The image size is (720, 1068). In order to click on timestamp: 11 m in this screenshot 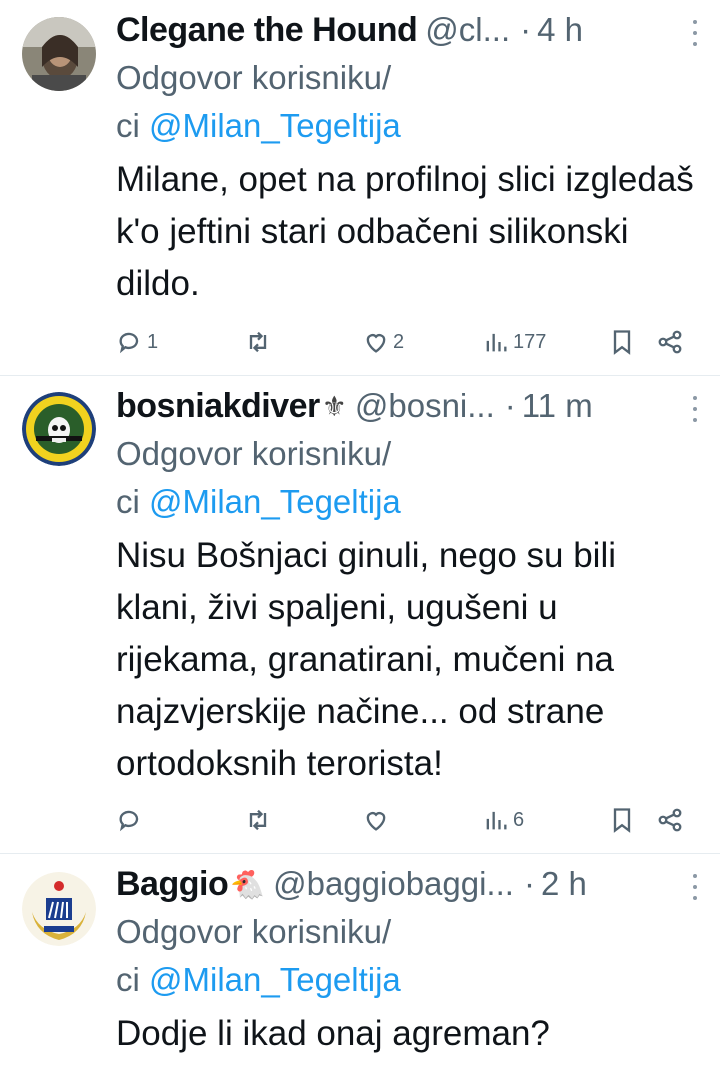, I will do `click(557, 406)`.